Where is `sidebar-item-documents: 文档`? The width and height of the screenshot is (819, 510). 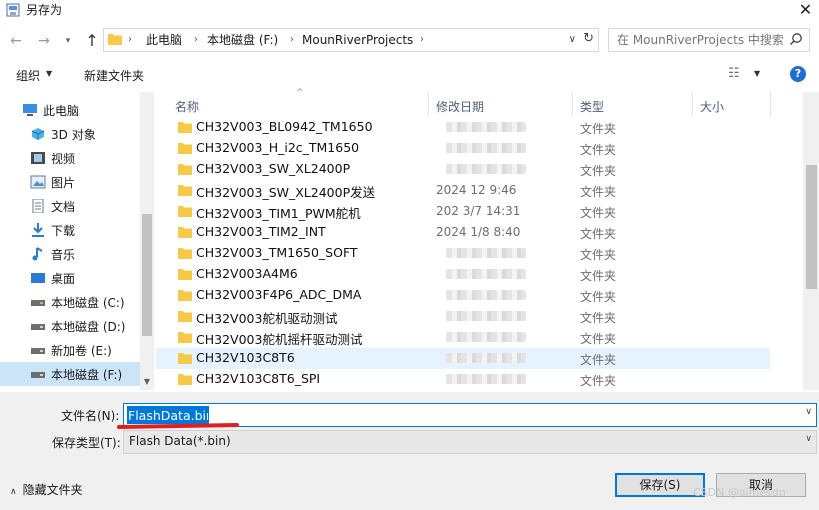 sidebar-item-documents: 文档 is located at coordinates (70, 206).